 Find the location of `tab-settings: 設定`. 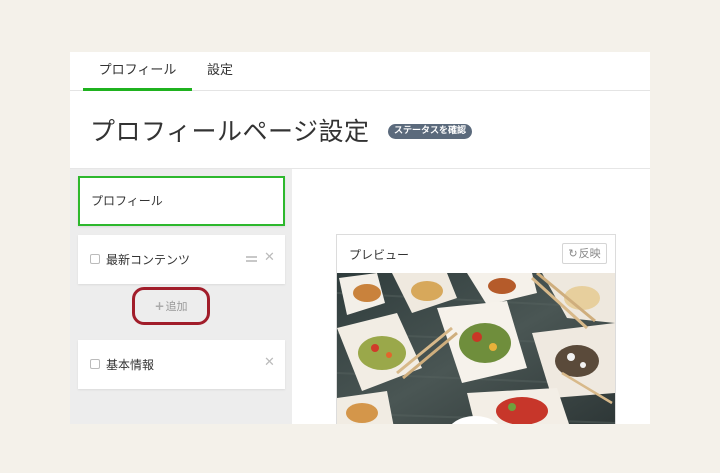

tab-settings: 設定 is located at coordinates (220, 71).